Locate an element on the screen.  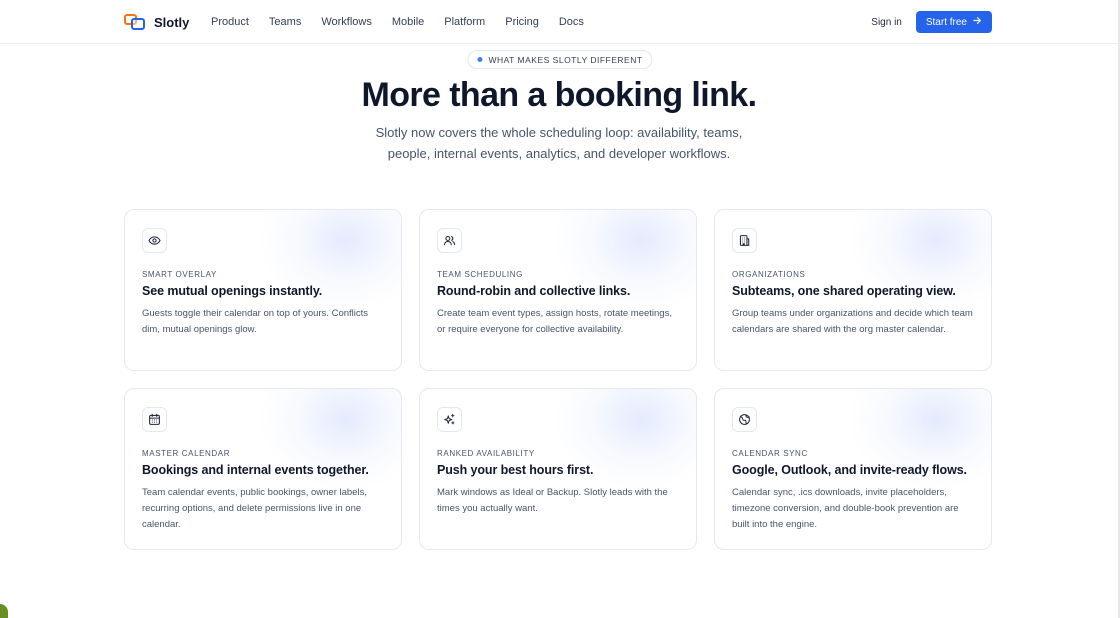
users-icon is located at coordinates (449, 240).